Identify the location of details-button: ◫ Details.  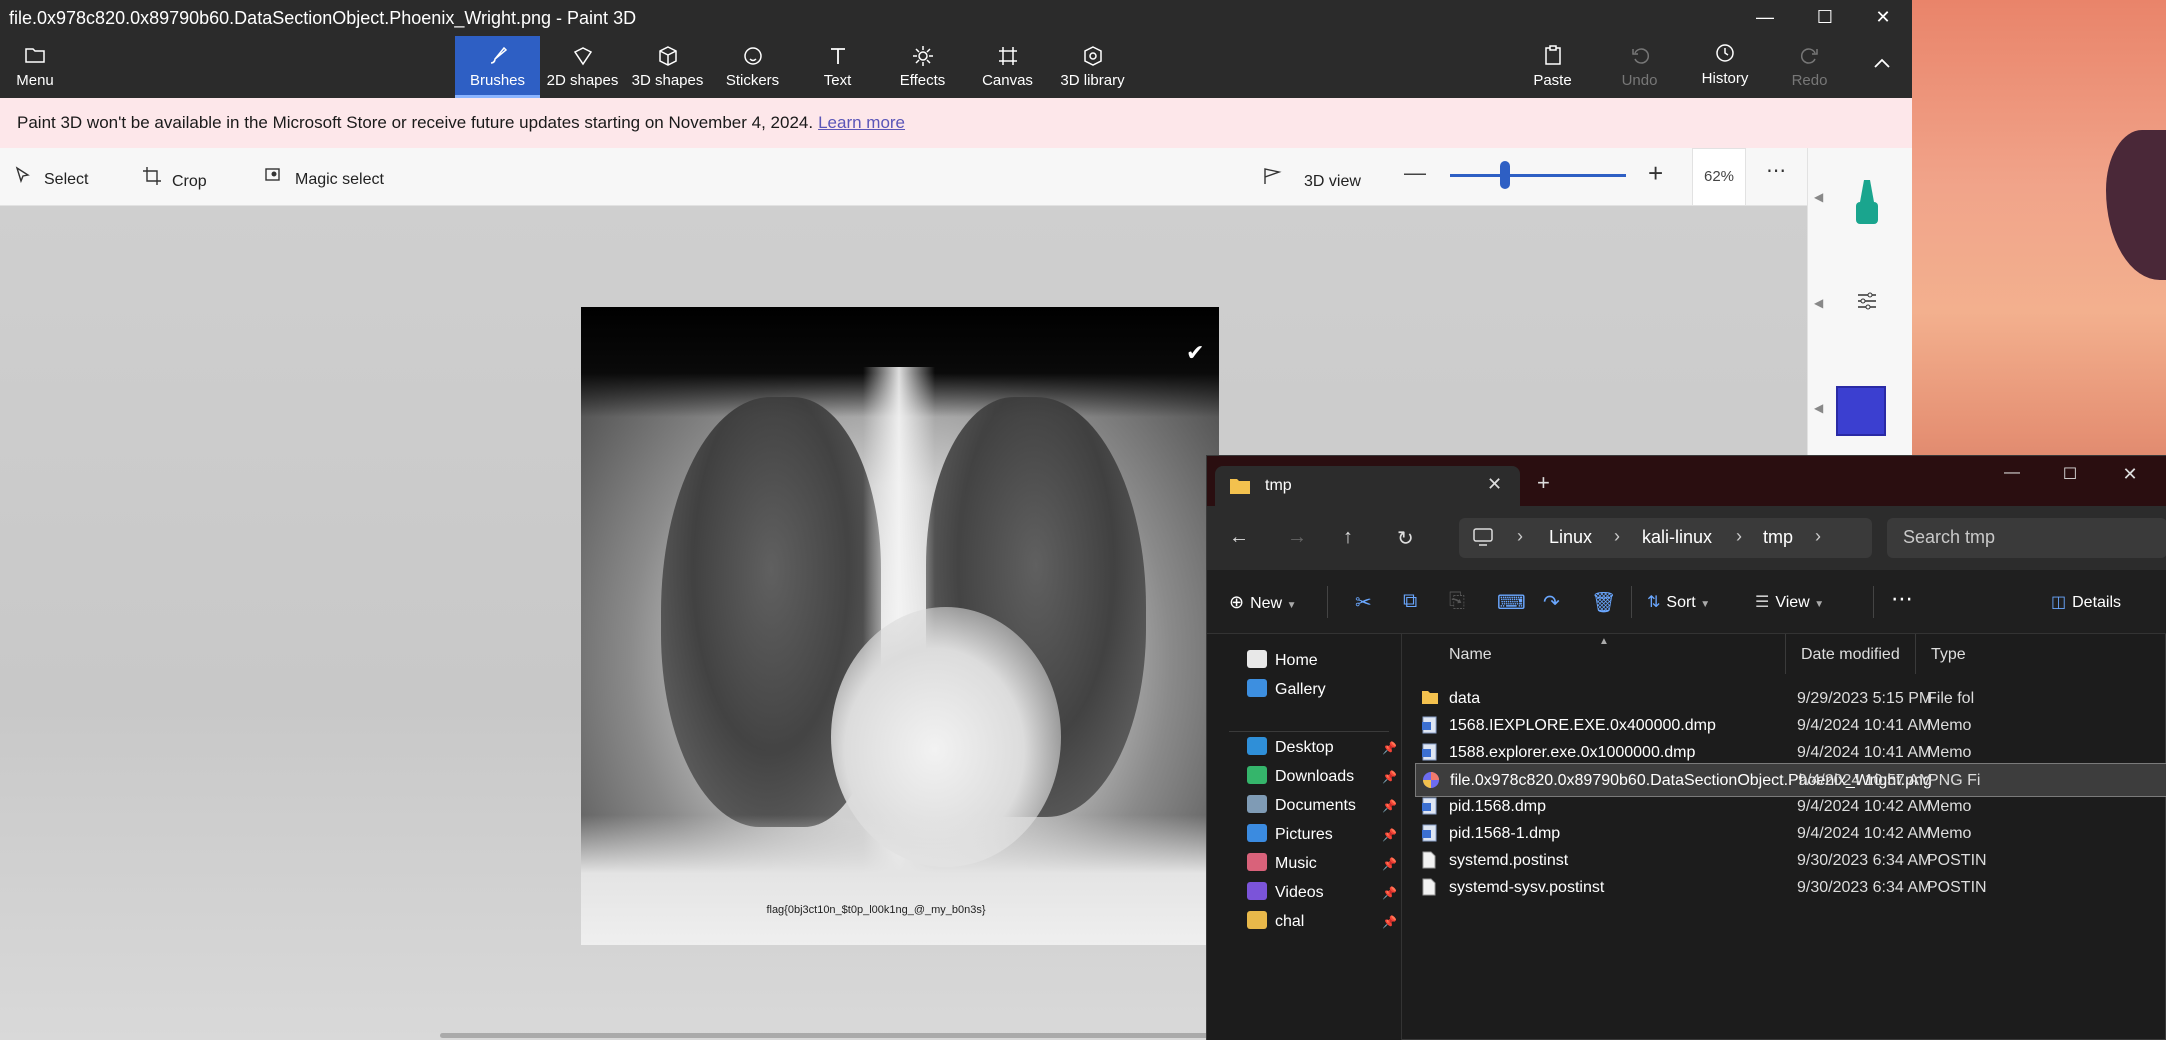
(2086, 602).